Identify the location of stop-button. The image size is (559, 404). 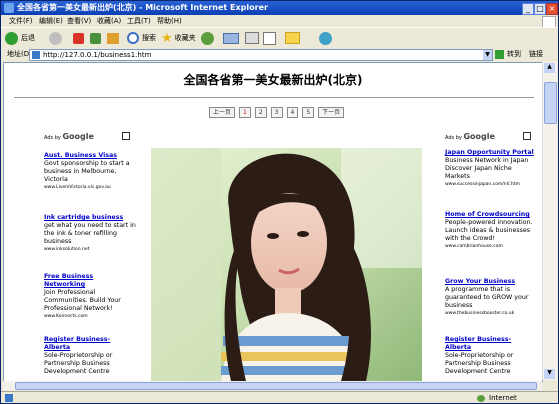
(78, 38).